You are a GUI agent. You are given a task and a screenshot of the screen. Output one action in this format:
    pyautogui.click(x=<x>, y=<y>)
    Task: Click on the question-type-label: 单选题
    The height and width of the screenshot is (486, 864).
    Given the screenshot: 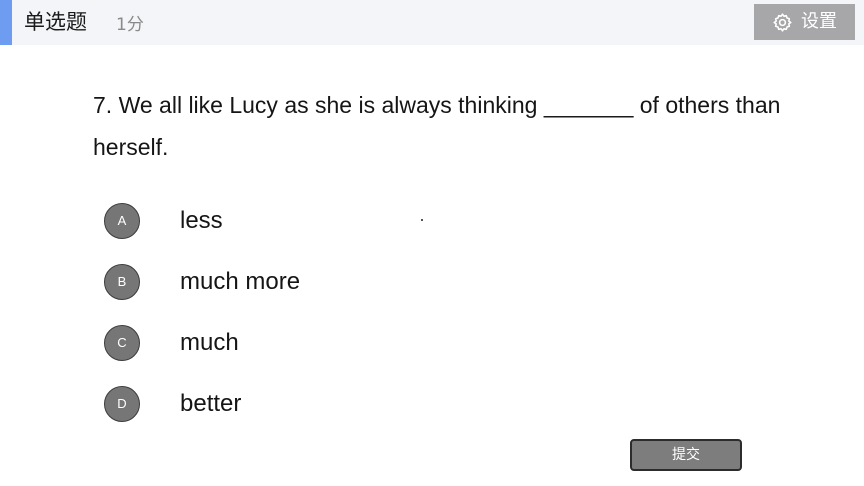 What is the action you would take?
    pyautogui.click(x=55, y=22)
    